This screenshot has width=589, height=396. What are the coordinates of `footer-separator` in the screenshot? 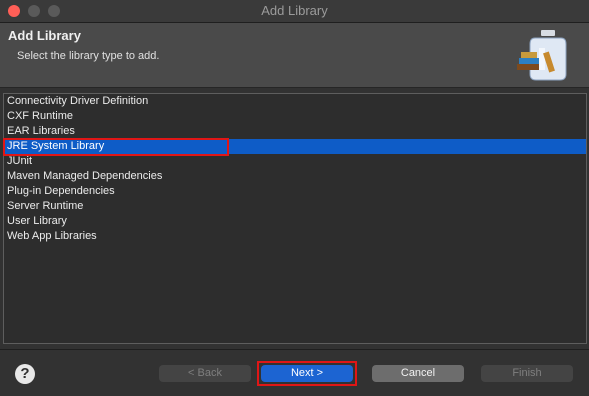 It's located at (294, 349).